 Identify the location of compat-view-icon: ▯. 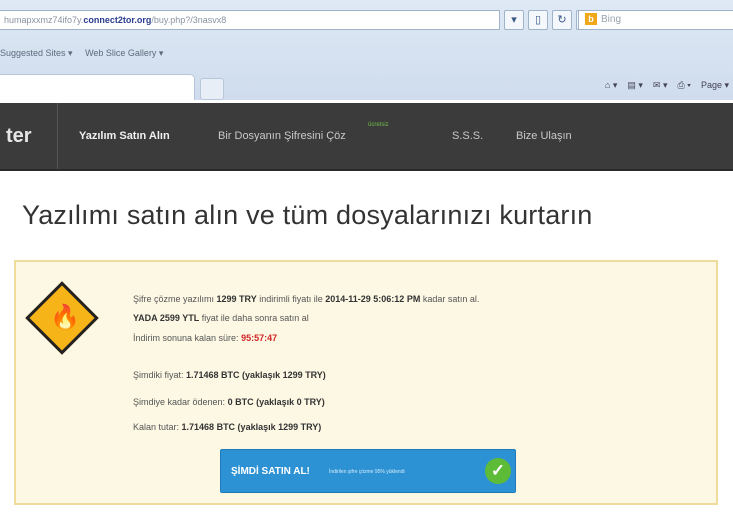
(538, 20).